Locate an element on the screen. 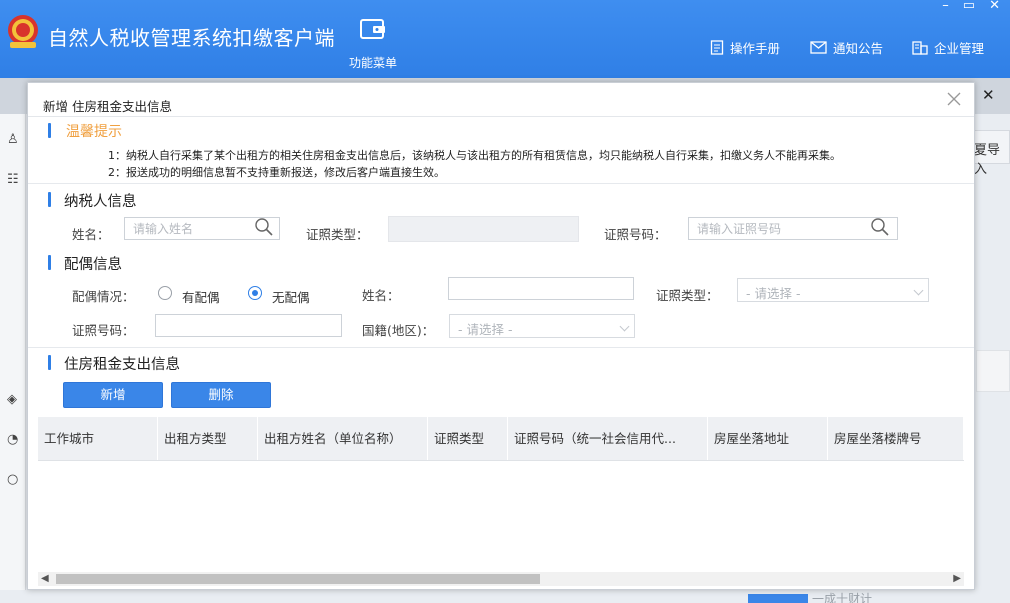  tax-emblem-icon is located at coordinates (23, 31).